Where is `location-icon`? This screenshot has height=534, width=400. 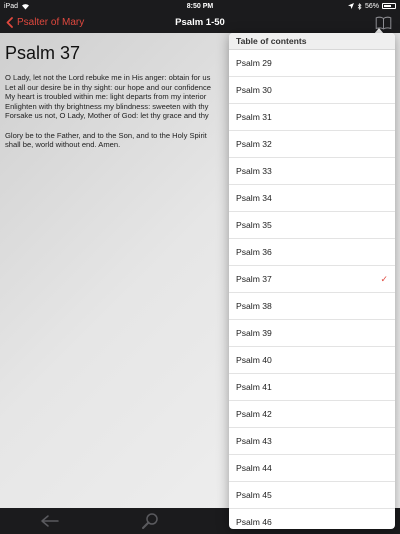 location-icon is located at coordinates (350, 6).